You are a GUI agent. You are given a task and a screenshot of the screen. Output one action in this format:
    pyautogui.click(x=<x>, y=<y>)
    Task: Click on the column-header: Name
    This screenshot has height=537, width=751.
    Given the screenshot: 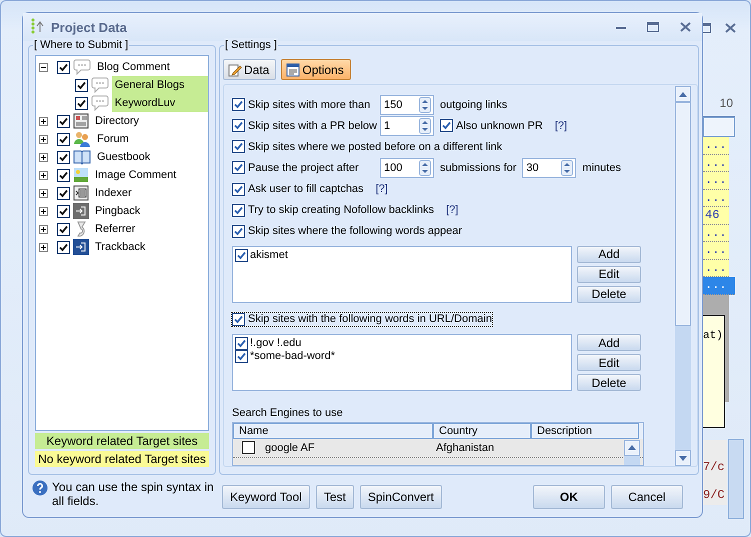 What is the action you would take?
    pyautogui.click(x=333, y=430)
    